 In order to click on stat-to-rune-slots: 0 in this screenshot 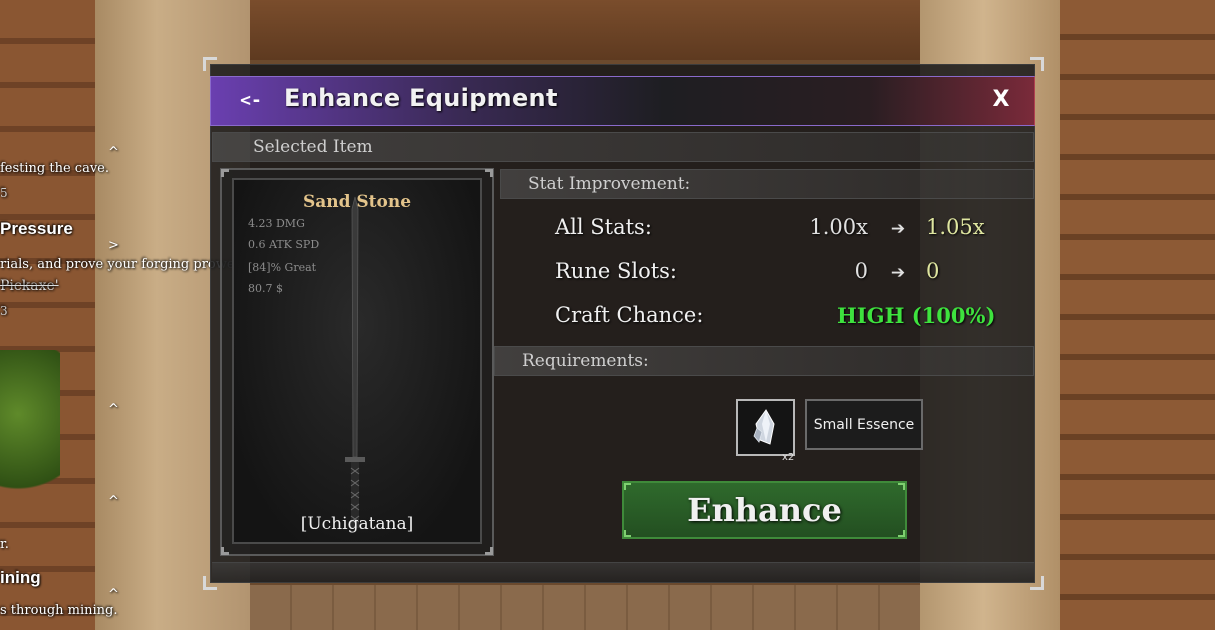, I will do `click(933, 271)`.